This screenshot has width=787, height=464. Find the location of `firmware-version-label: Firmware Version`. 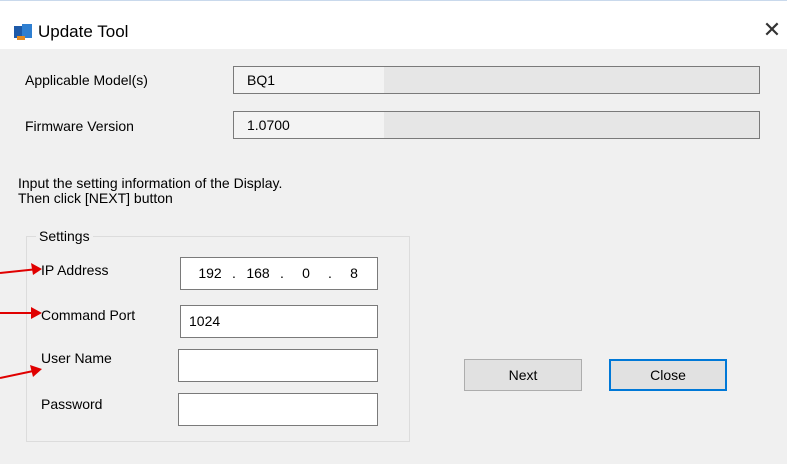

firmware-version-label: Firmware Version is located at coordinates (79, 126).